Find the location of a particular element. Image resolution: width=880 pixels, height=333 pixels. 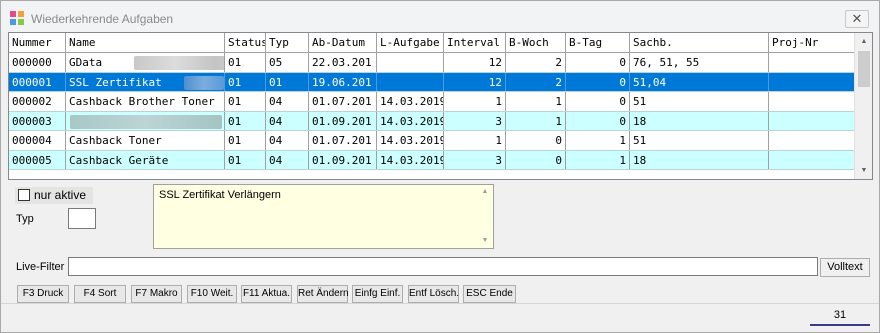

col-nummer-text: 000002 is located at coordinates (32, 101).